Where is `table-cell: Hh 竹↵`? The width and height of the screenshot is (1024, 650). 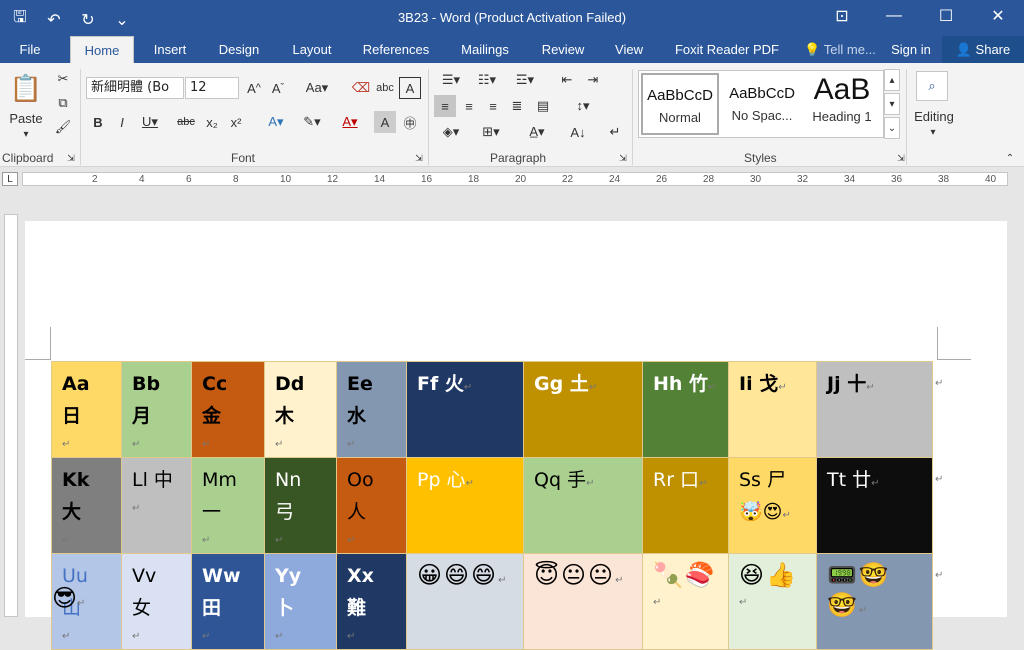 table-cell: Hh 竹↵ is located at coordinates (685, 409).